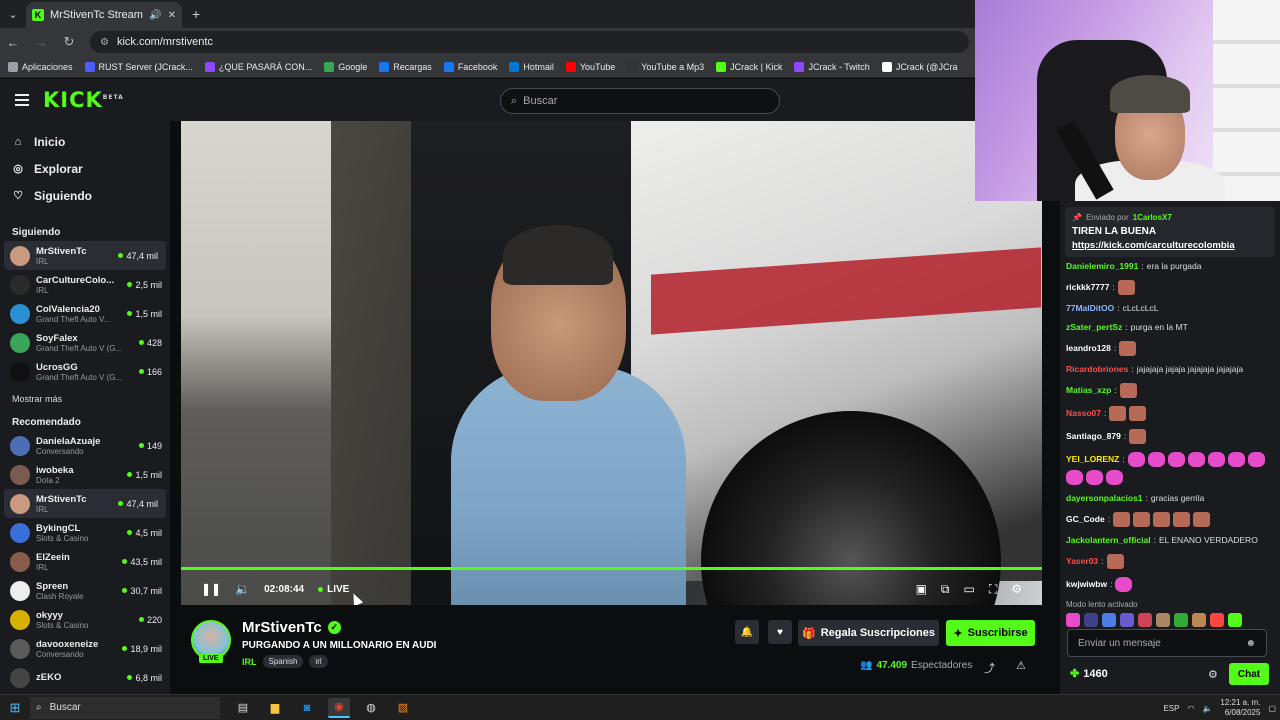 The height and width of the screenshot is (720, 1280). I want to click on site-info-icon: ⚙, so click(104, 42).